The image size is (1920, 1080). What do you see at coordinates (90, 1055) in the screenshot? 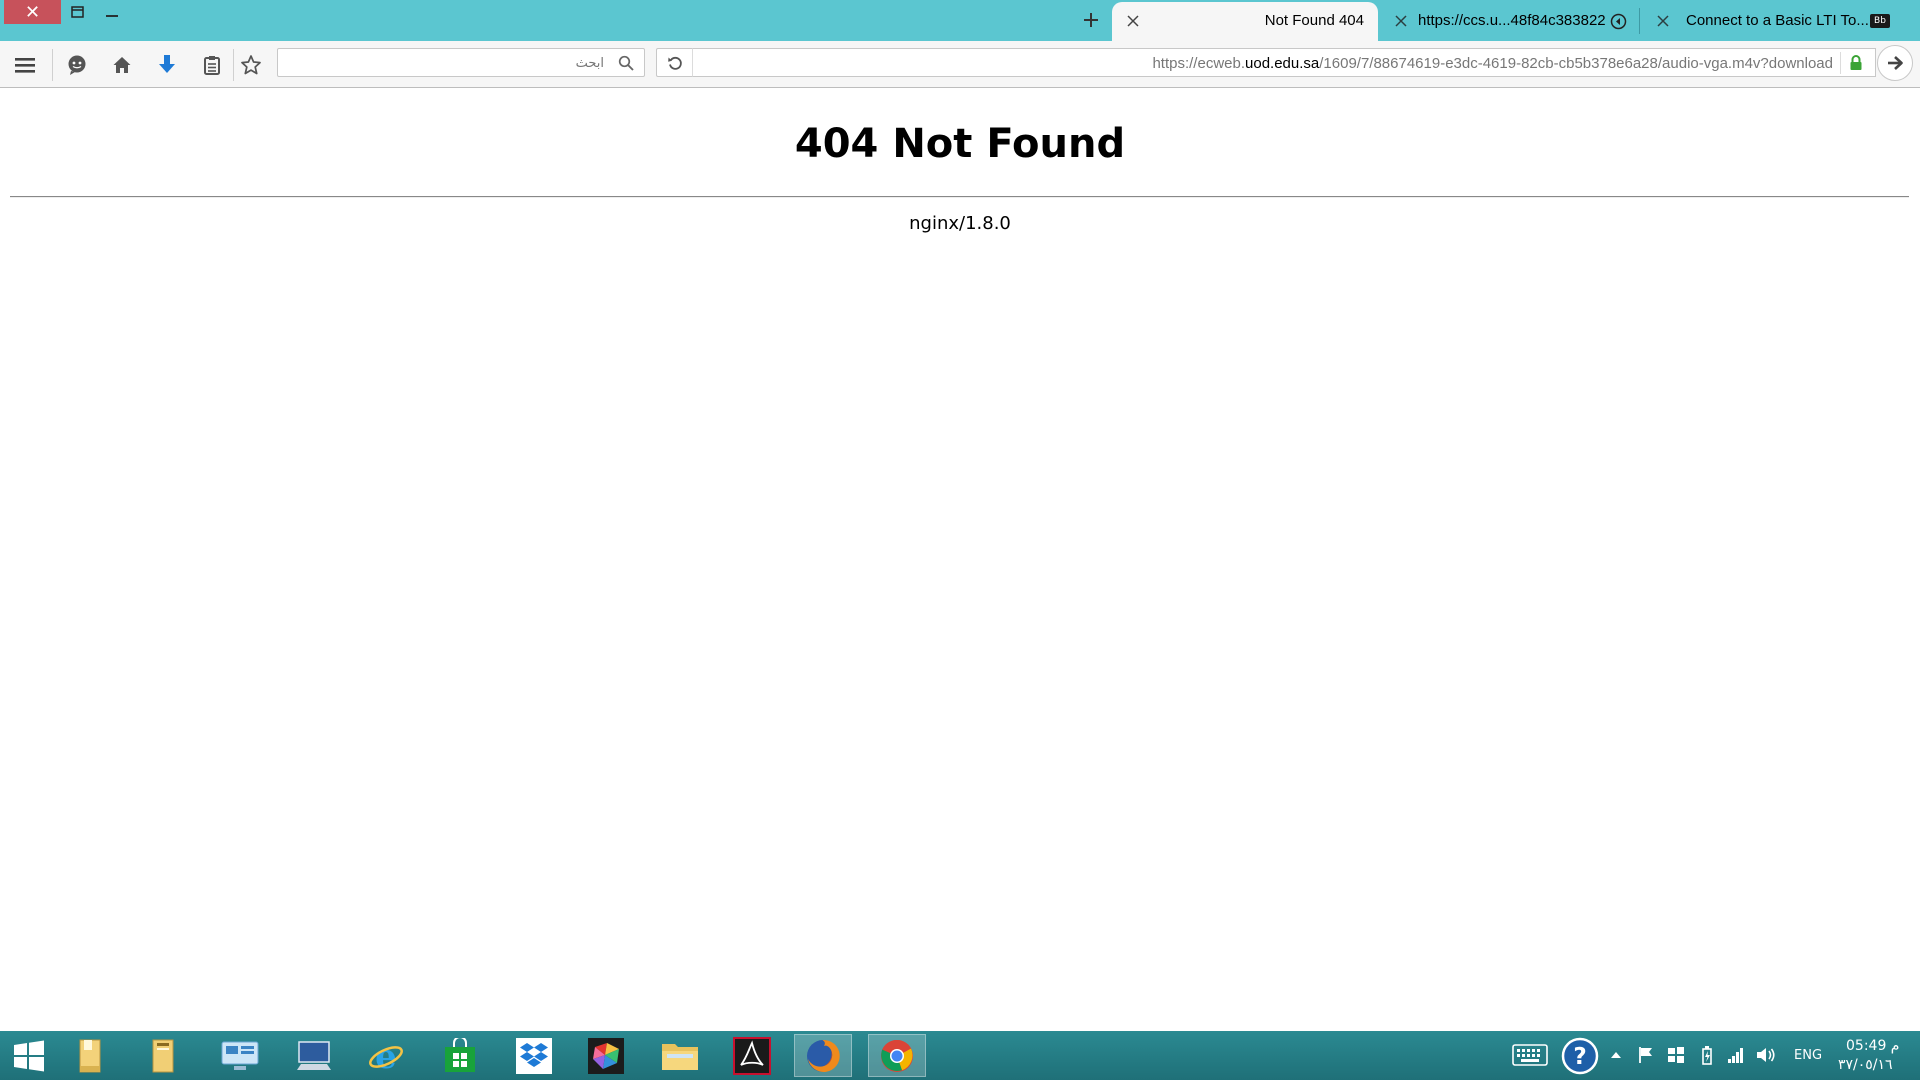
I see `file-explorer-folder-icon` at bounding box center [90, 1055].